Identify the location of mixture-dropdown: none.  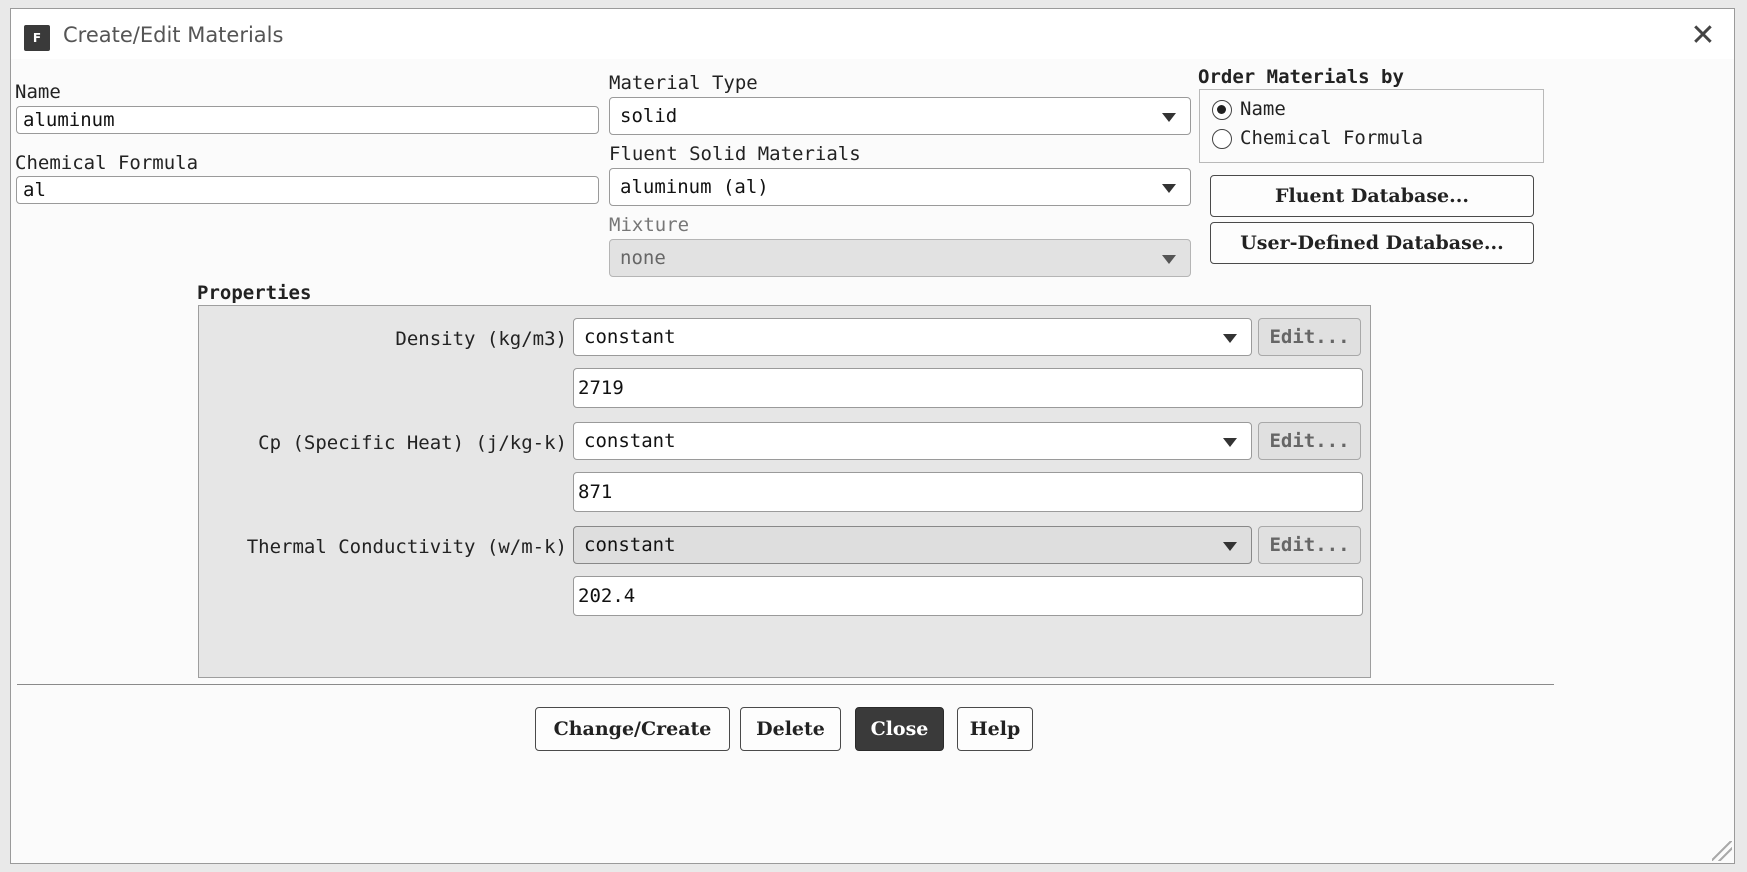
(900, 258).